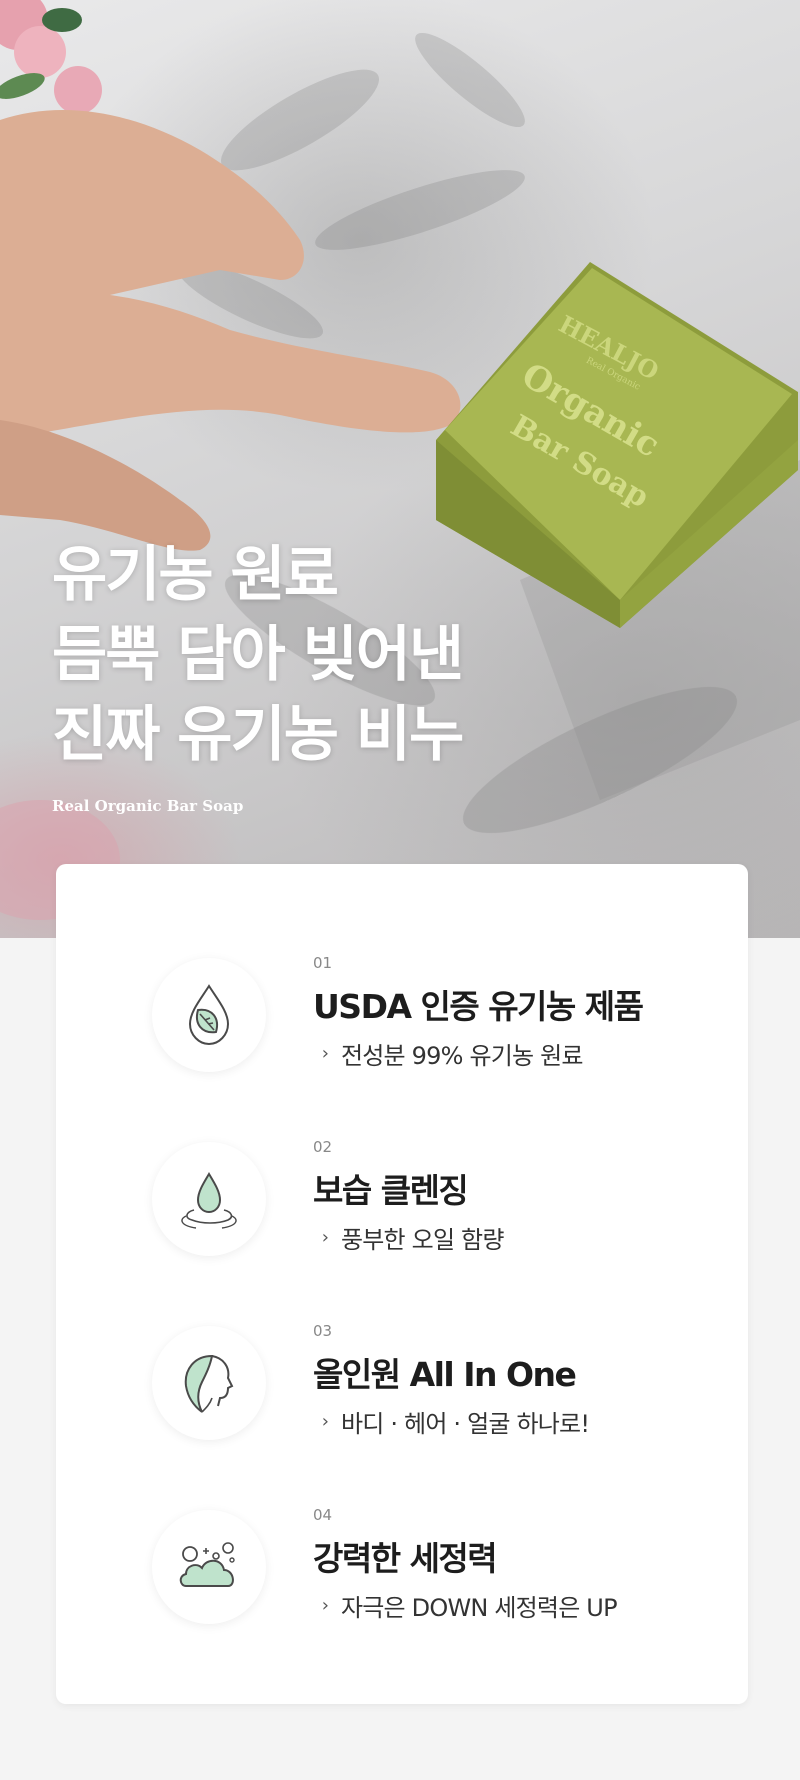 This screenshot has height=1780, width=800. Describe the element at coordinates (323, 1515) in the screenshot. I see `feature-number: 04` at that location.